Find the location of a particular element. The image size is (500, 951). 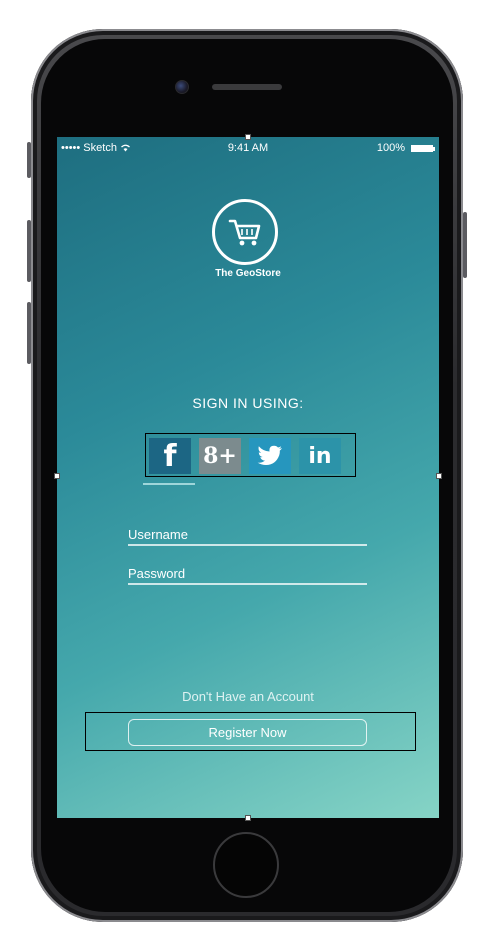

home-button is located at coordinates (246, 865).